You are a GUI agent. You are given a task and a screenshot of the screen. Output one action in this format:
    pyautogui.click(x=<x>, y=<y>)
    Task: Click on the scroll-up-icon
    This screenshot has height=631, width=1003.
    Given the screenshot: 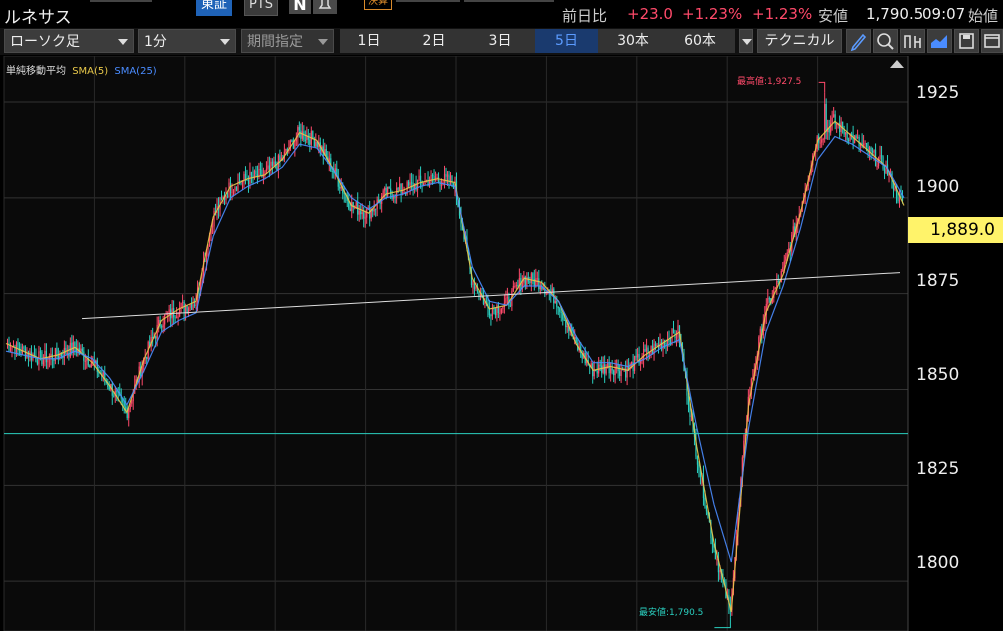 What is the action you would take?
    pyautogui.click(x=897, y=64)
    